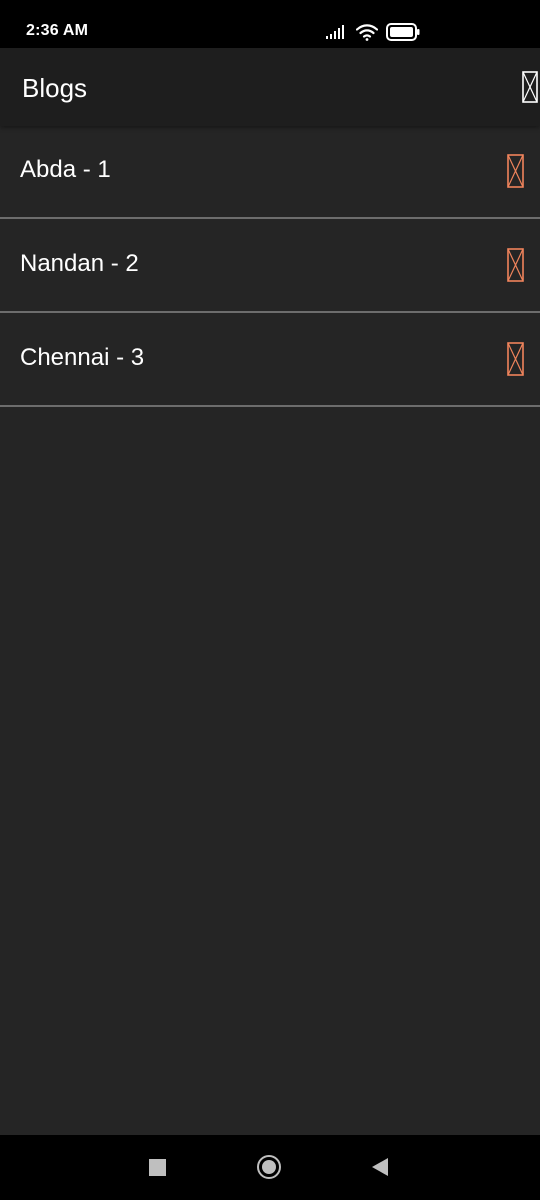 This screenshot has width=540, height=1200. I want to click on battery-icon, so click(403, 32).